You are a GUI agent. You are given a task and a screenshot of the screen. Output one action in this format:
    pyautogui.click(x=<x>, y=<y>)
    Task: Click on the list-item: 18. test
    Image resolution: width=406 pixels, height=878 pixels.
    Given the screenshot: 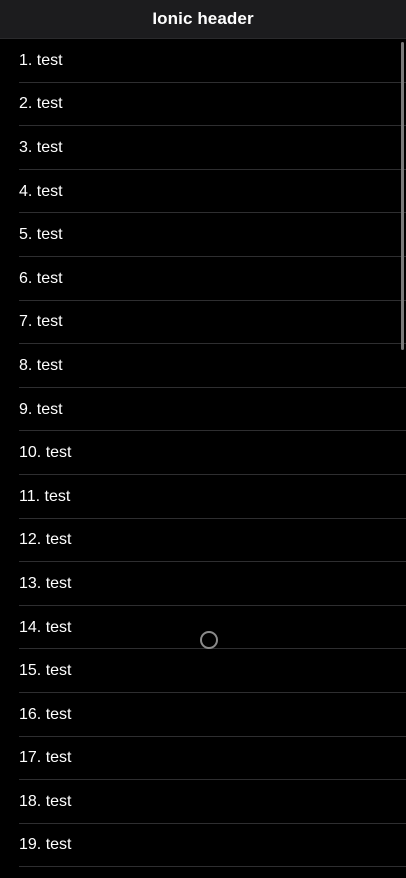 What is the action you would take?
    pyautogui.click(x=212, y=802)
    